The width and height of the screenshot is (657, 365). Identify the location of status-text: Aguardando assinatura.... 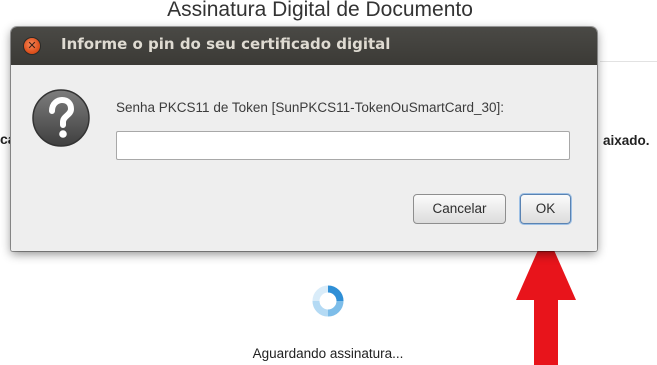
(328, 353).